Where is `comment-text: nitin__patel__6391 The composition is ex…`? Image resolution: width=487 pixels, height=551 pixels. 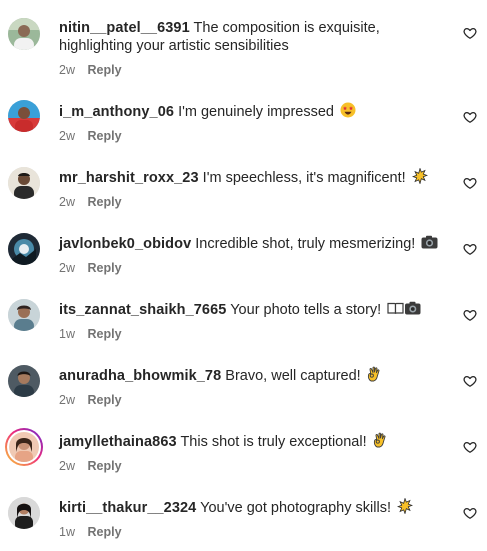 comment-text: nitin__patel__6391 The composition is ex… is located at coordinates (254, 37).